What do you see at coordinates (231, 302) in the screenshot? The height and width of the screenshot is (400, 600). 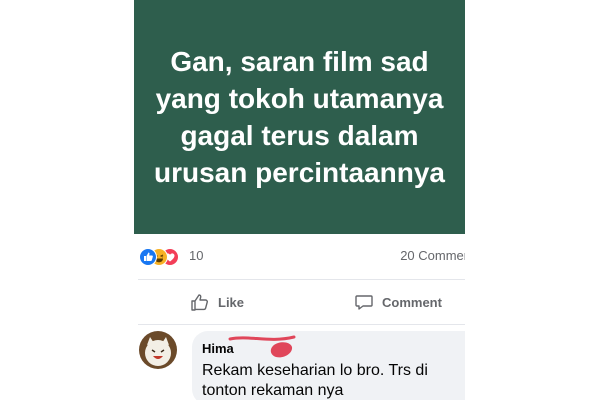 I see `like-button-label: Like` at bounding box center [231, 302].